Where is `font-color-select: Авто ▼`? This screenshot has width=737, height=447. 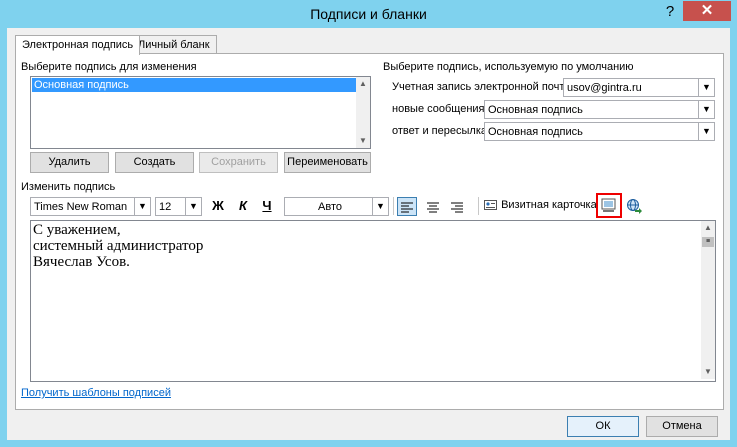 font-color-select: Авто ▼ is located at coordinates (336, 206).